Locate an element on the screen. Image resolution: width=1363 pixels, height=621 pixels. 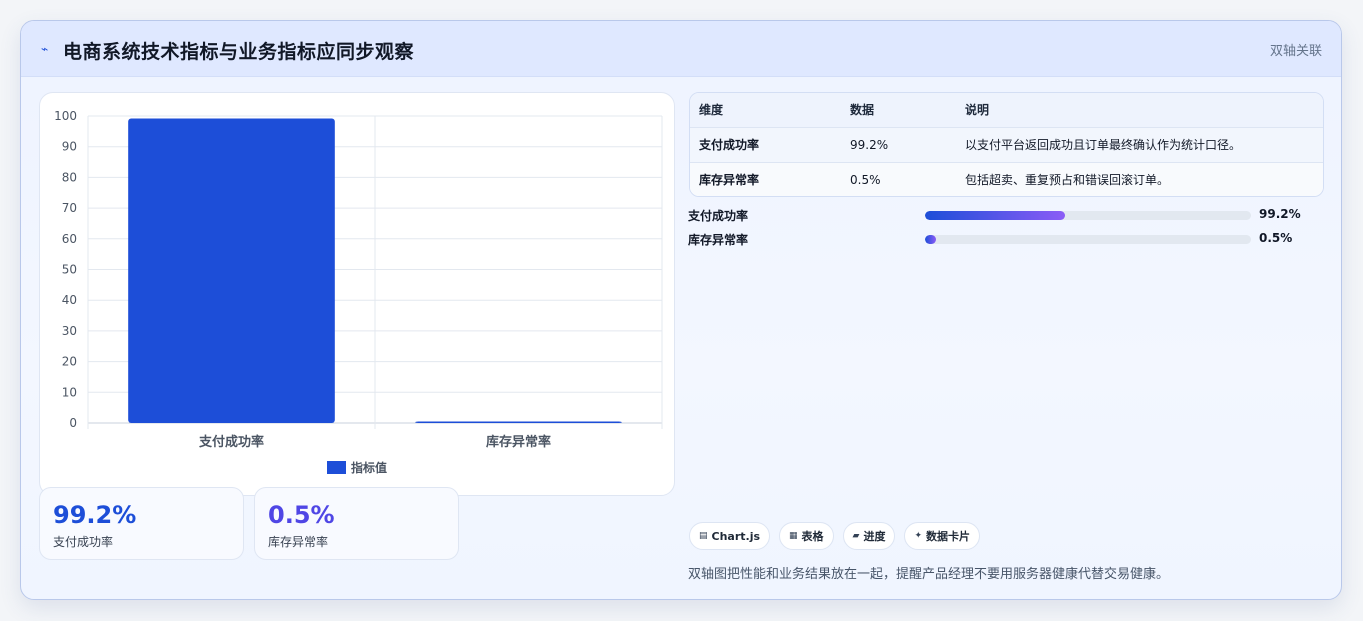
y-tick-label: 90 is located at coordinates (69, 147).